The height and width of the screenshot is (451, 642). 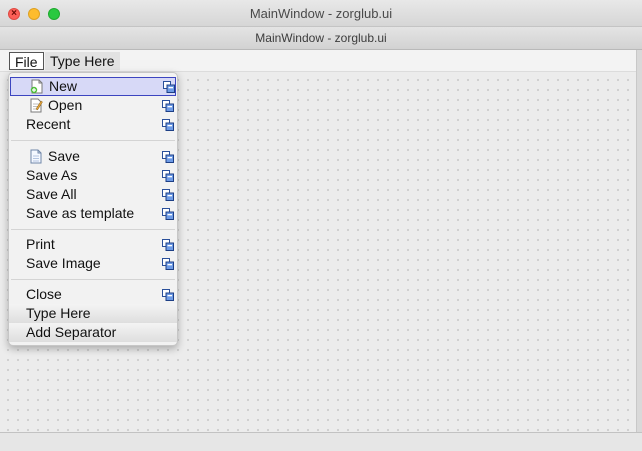 I want to click on menu-item-label: Save Image, so click(x=63, y=263).